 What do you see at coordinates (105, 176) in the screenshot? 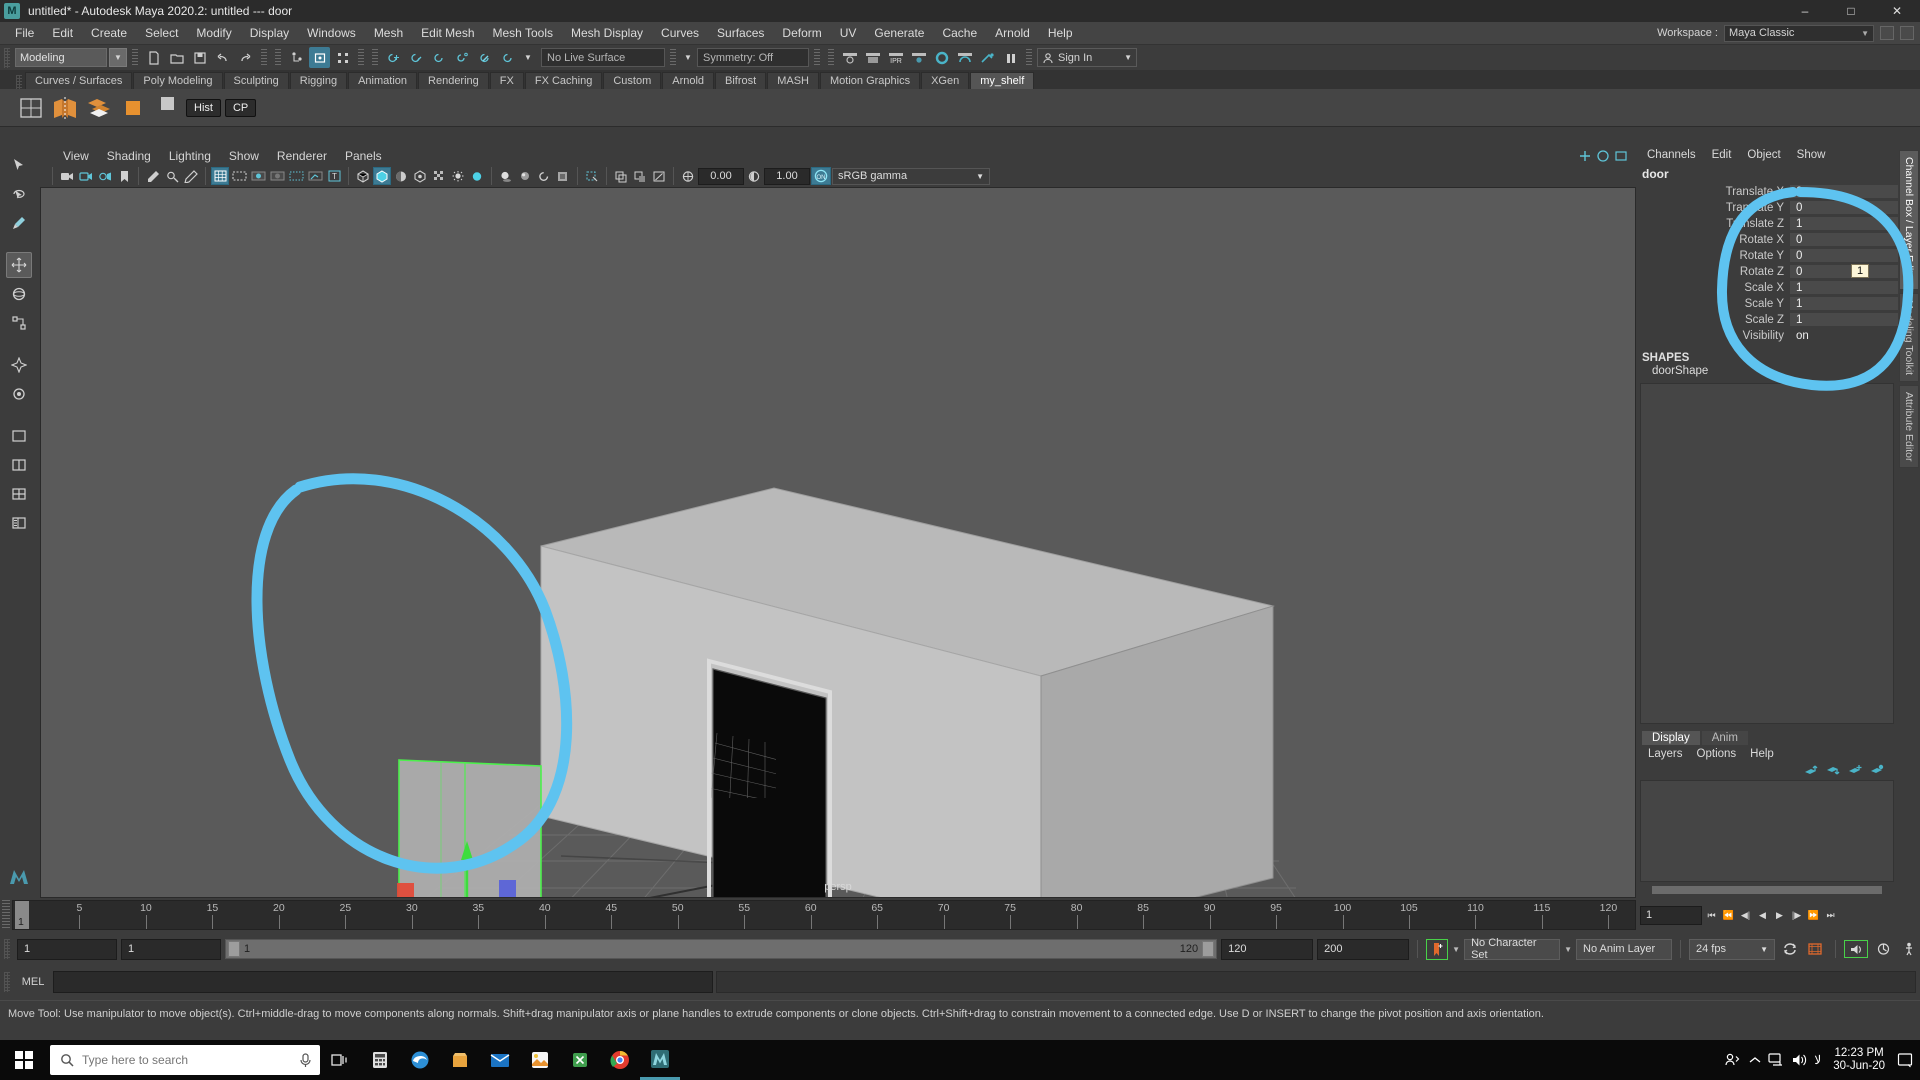
I see `camera-attributes-icon` at bounding box center [105, 176].